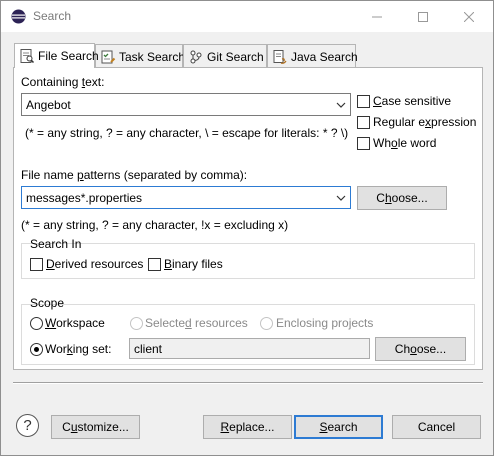 Image resolution: width=494 pixels, height=456 pixels. What do you see at coordinates (196, 323) in the screenshot?
I see `selected-resources-label: Selected resources` at bounding box center [196, 323].